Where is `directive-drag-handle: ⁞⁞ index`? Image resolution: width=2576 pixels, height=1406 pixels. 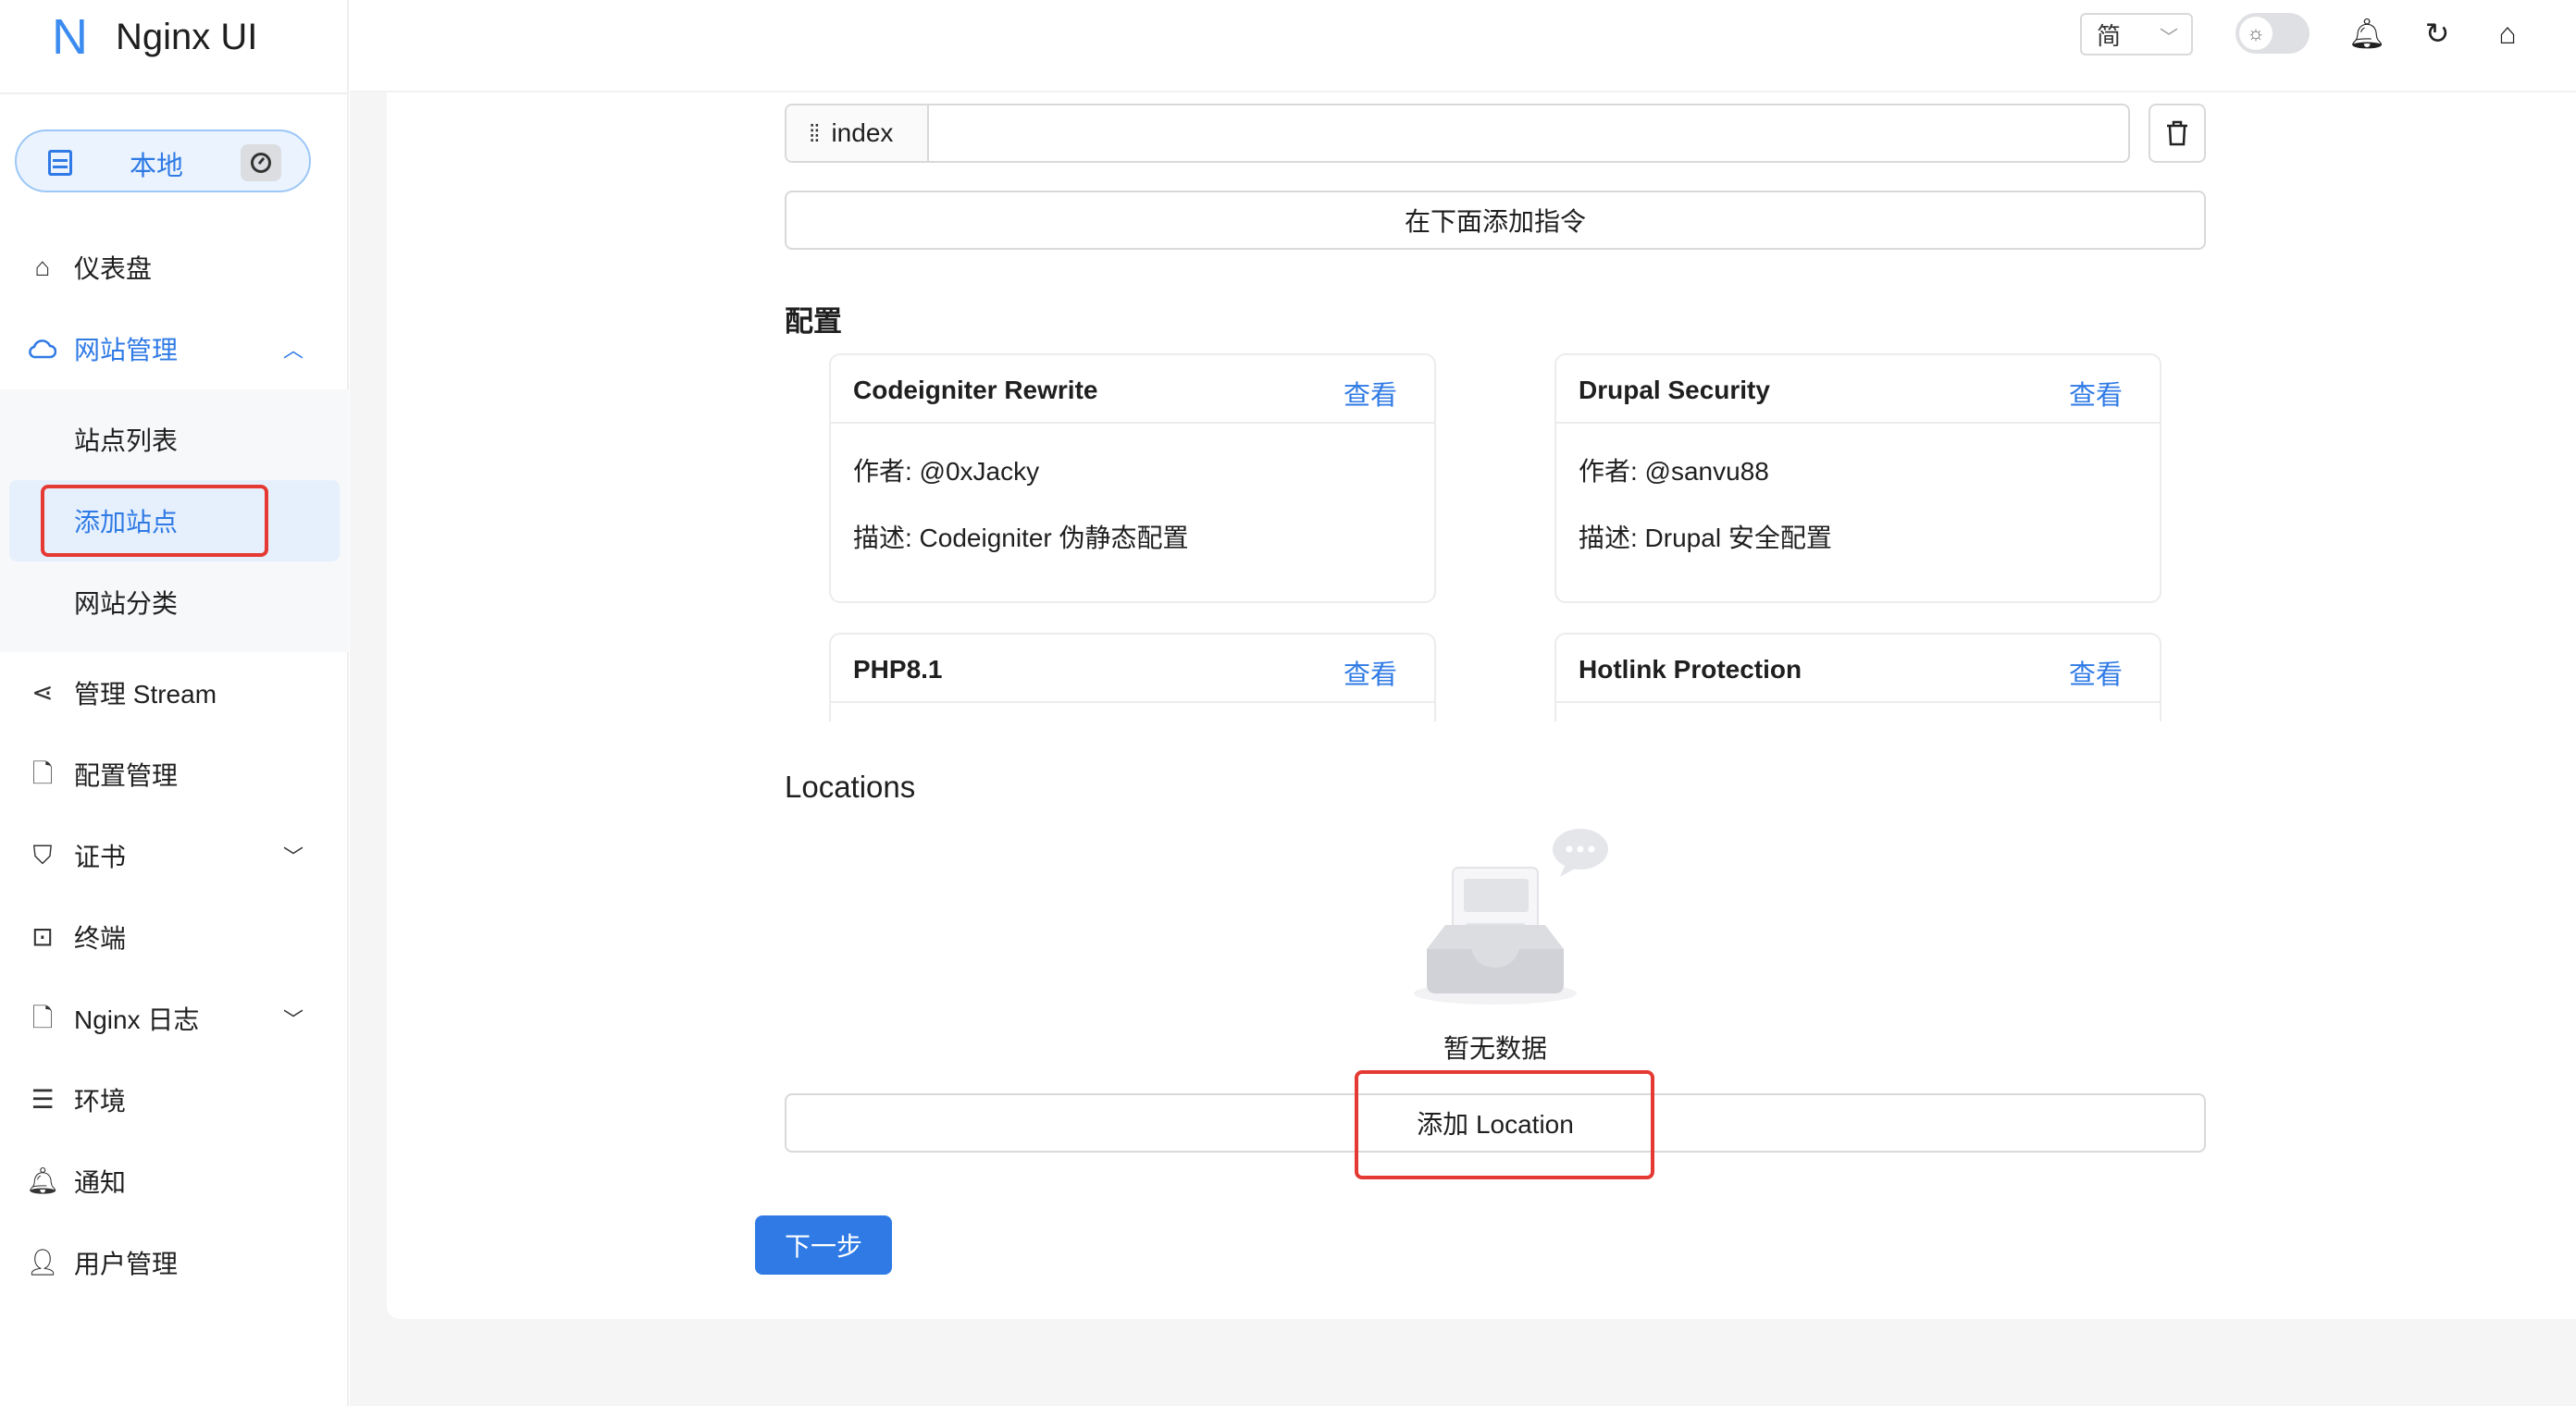 directive-drag-handle: ⁞⁞ index is located at coordinates (857, 133).